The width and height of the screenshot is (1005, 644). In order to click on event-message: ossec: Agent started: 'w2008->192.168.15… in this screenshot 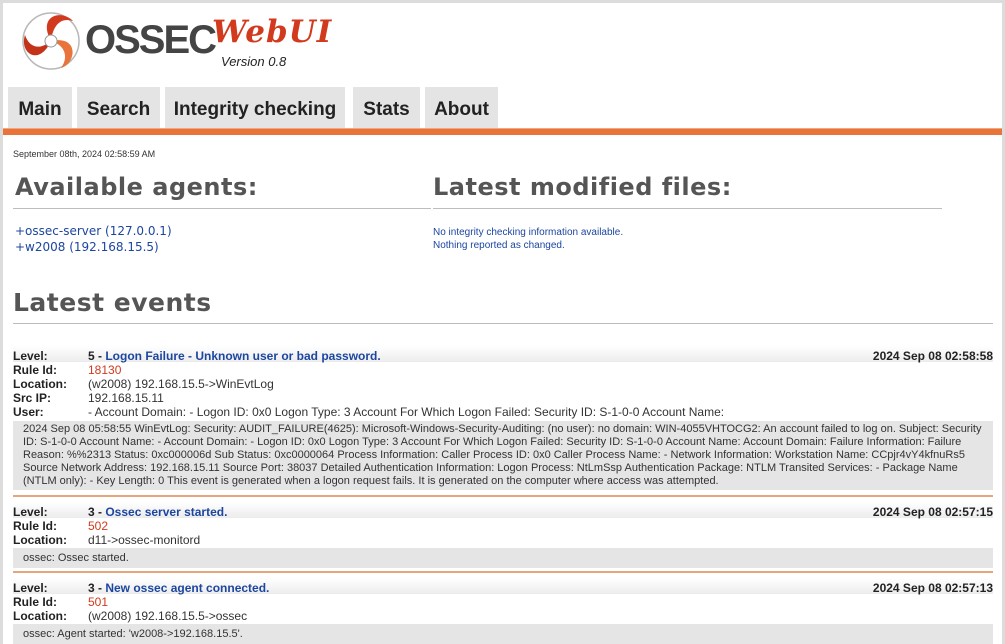, I will do `click(503, 634)`.